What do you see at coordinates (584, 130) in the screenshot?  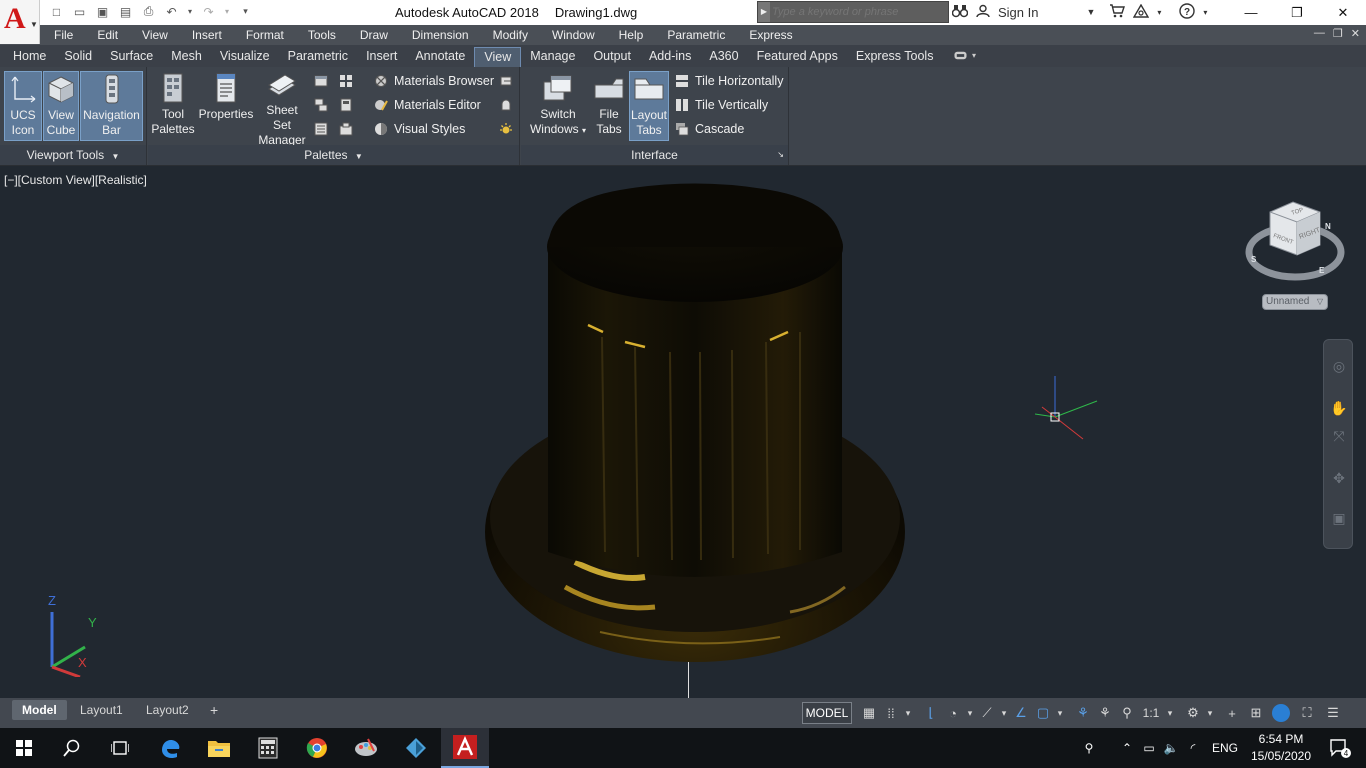 I see `switch-windows-dropdown-icon: ▾` at bounding box center [584, 130].